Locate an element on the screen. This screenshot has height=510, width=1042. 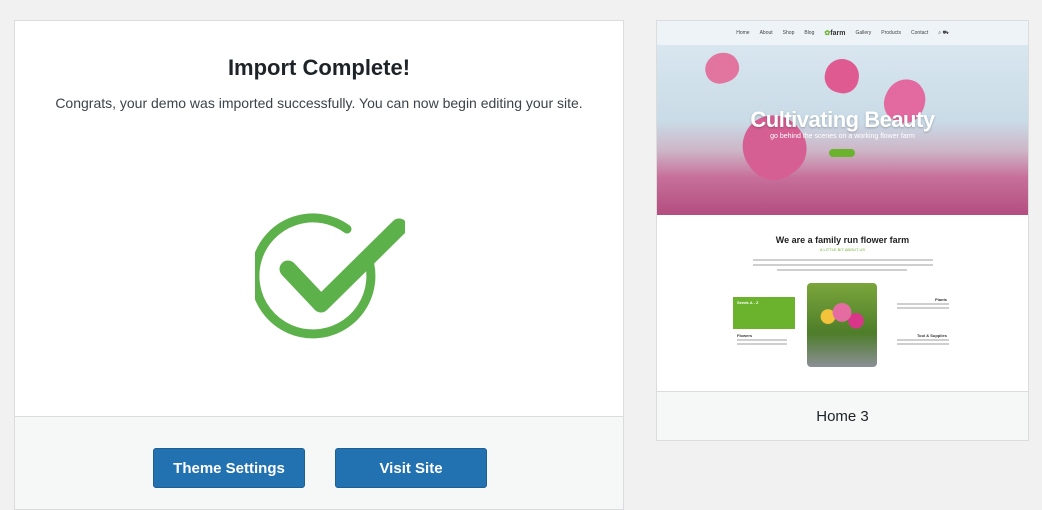
thumb-section-subtitle: A LITTLE BIT ABOUT US is located at coordinates (842, 249).